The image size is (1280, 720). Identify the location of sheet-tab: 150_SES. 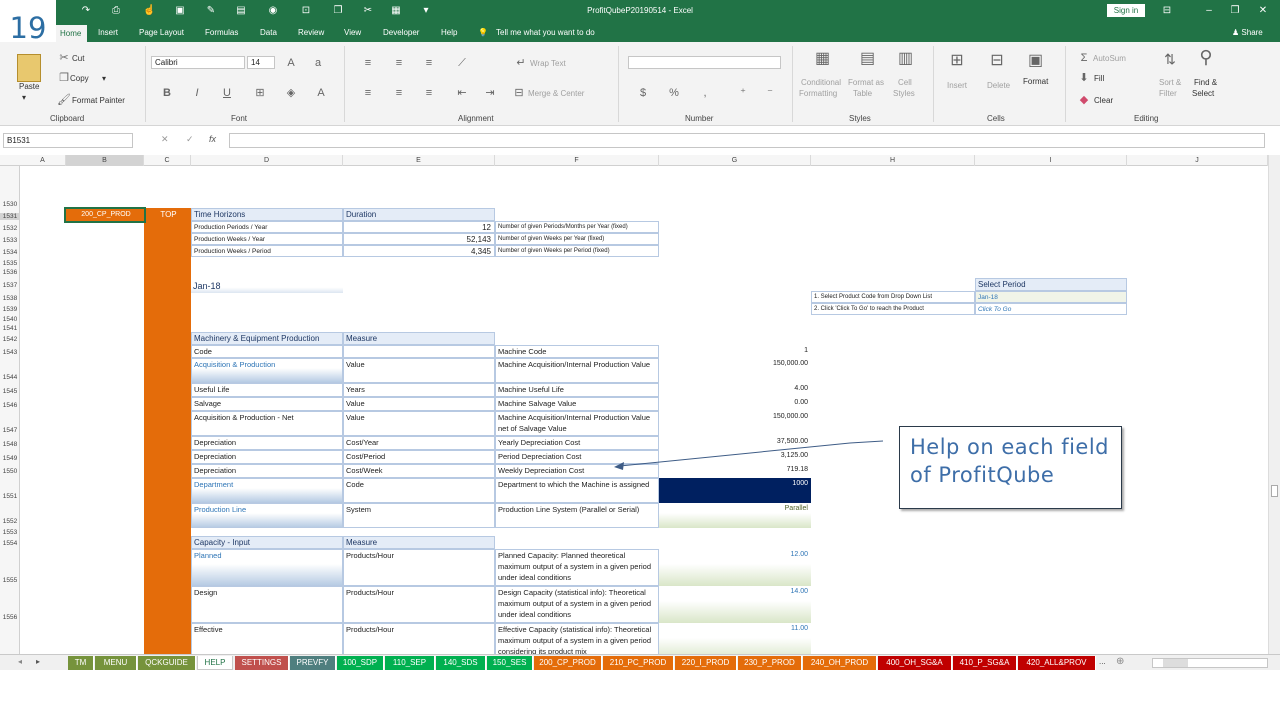
(510, 663).